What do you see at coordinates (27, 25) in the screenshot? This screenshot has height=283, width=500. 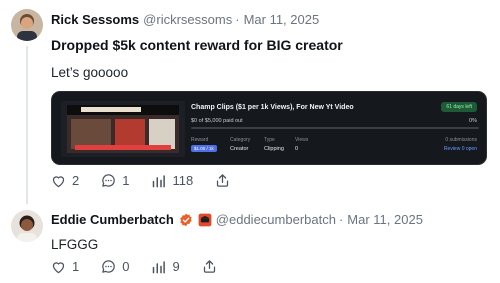 I see `avatar-rick` at bounding box center [27, 25].